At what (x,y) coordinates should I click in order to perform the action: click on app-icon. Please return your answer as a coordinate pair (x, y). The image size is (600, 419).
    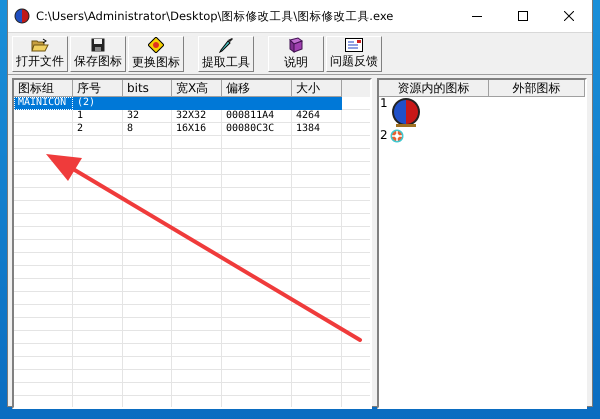
    Looking at the image, I should click on (22, 16).